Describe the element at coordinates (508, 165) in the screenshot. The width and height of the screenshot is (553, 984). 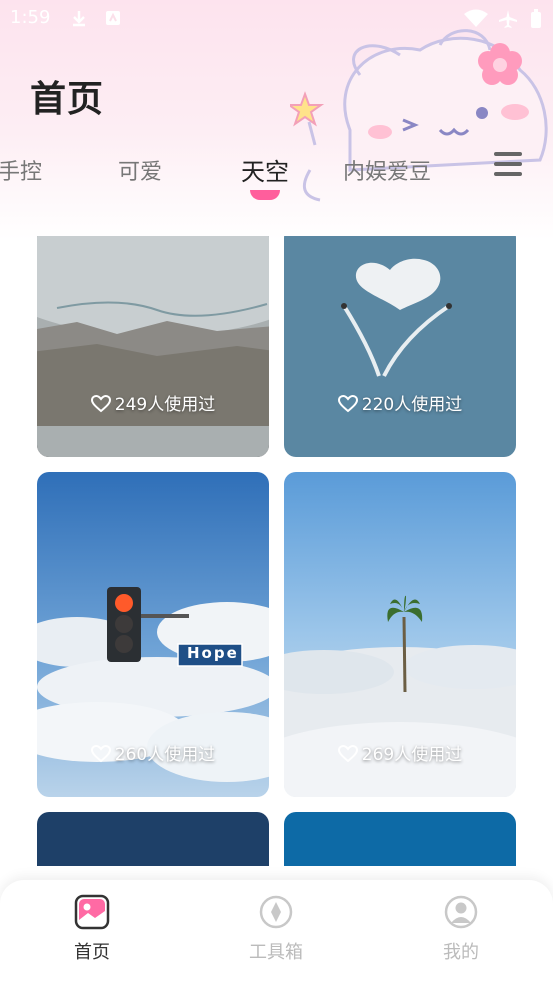
I see `menu-icon` at that location.